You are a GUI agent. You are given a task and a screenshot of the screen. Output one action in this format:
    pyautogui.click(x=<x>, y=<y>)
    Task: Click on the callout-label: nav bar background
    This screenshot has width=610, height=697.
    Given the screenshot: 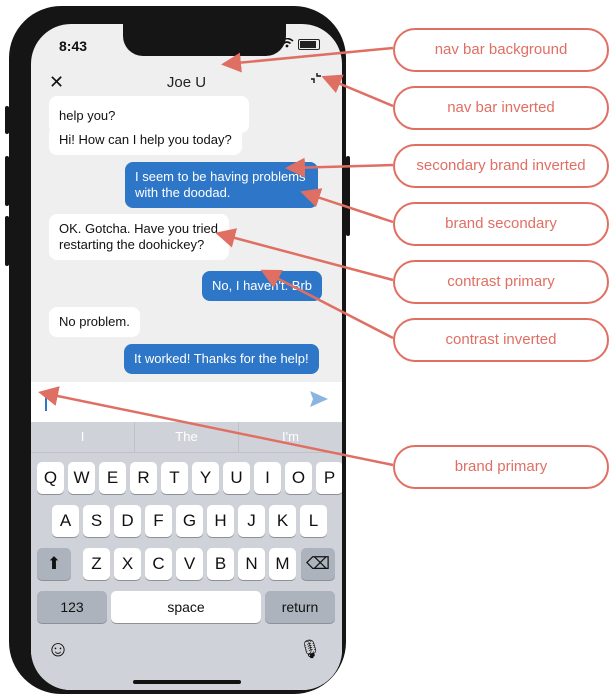 What is the action you would take?
    pyautogui.click(x=501, y=50)
    